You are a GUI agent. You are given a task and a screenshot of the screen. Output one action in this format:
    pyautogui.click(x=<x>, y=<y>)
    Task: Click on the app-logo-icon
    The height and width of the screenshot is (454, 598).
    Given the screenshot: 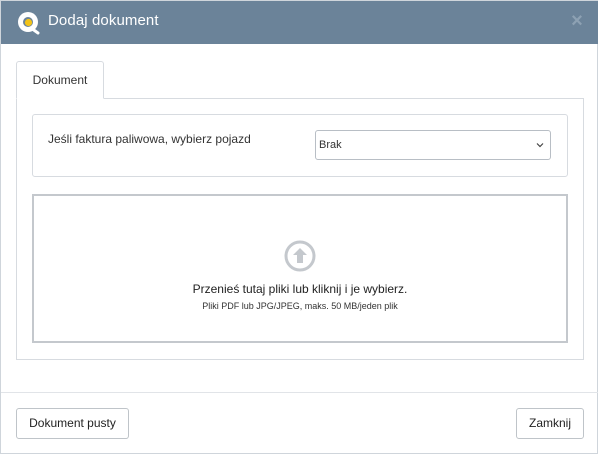 What is the action you would take?
    pyautogui.click(x=29, y=23)
    